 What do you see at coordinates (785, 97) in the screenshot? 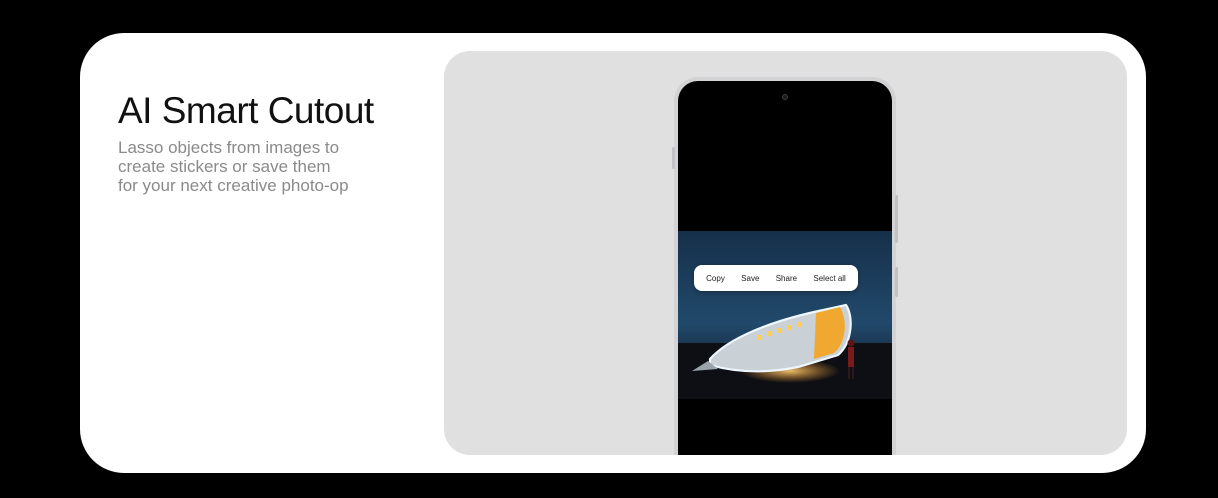
I see `front-camera-icon` at bounding box center [785, 97].